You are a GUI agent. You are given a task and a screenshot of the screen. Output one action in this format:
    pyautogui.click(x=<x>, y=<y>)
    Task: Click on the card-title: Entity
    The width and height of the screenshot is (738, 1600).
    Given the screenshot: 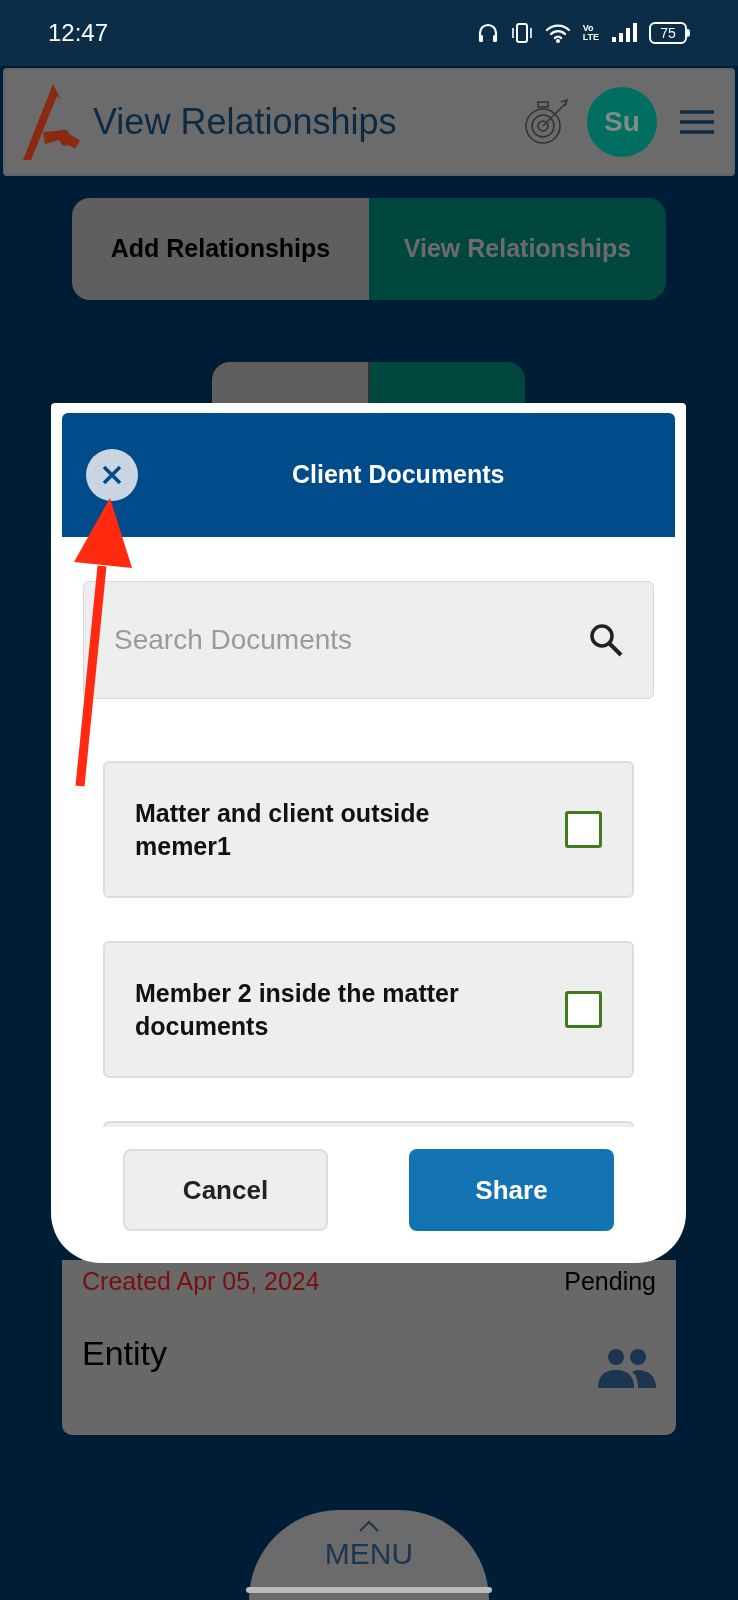 What is the action you would take?
    pyautogui.click(x=125, y=1353)
    